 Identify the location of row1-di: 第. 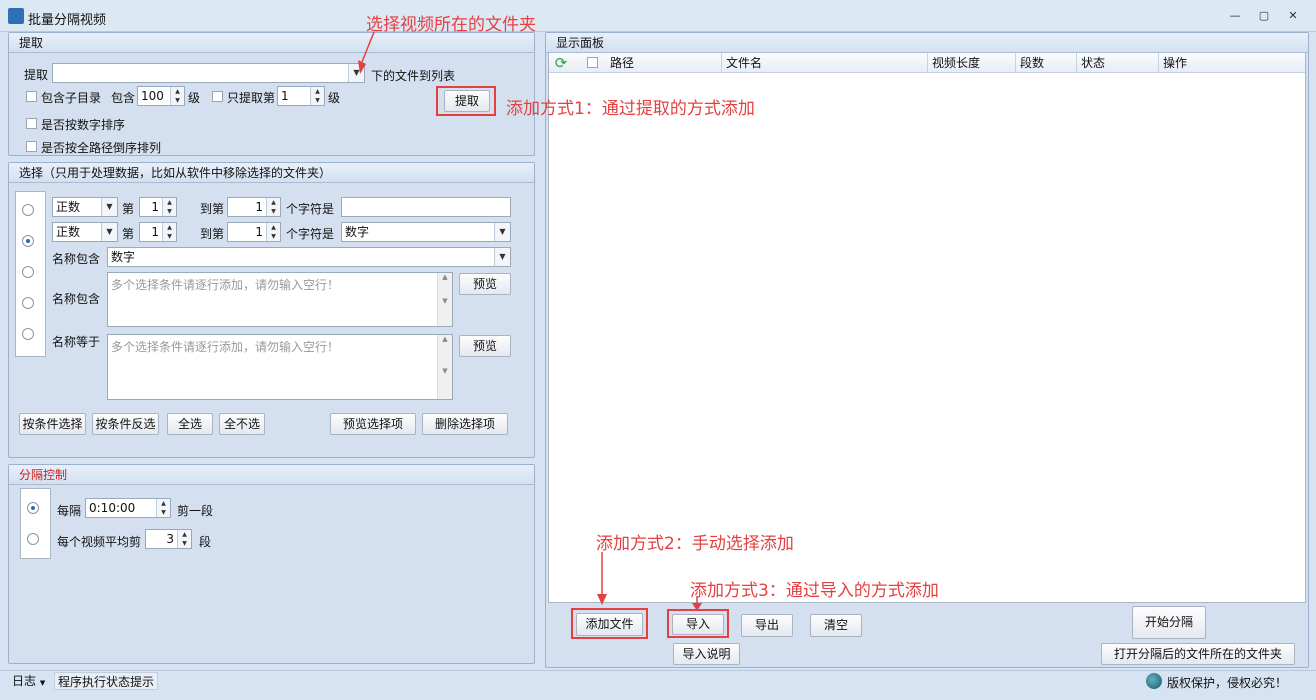
(128, 209).